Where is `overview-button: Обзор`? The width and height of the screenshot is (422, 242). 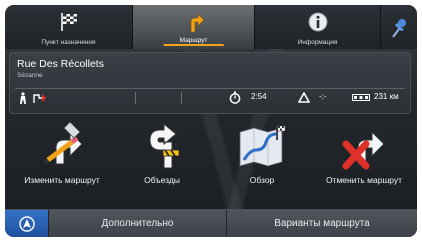 overview-button: Обзор is located at coordinates (262, 158).